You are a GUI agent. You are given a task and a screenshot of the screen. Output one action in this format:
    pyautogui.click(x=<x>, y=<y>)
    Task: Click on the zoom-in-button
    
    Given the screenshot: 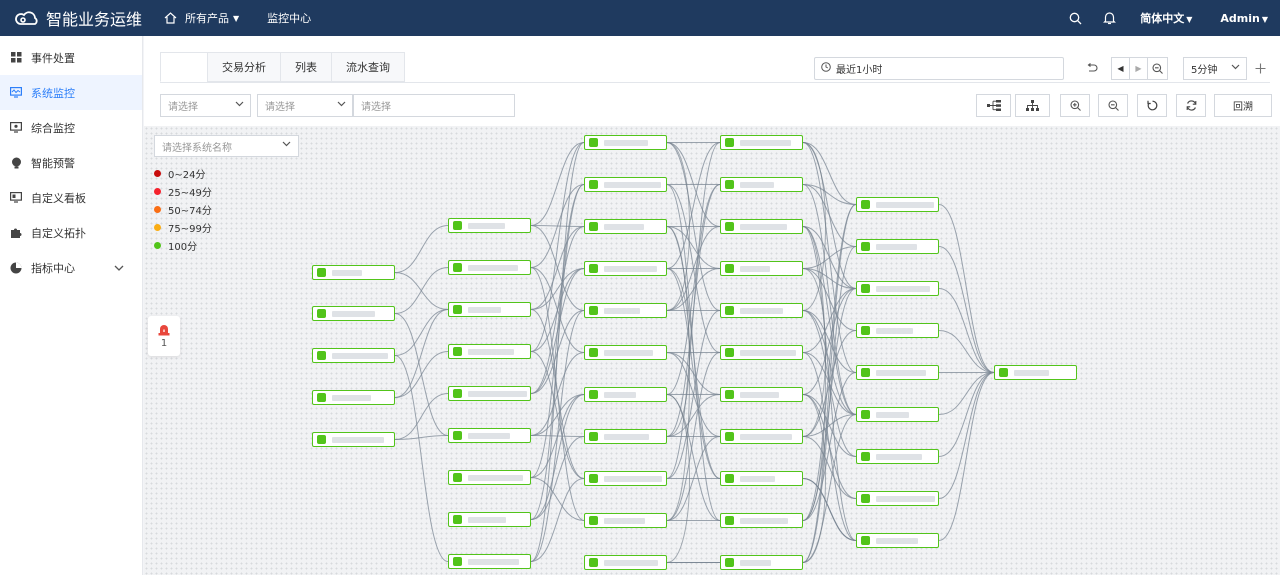 What is the action you would take?
    pyautogui.click(x=1075, y=105)
    